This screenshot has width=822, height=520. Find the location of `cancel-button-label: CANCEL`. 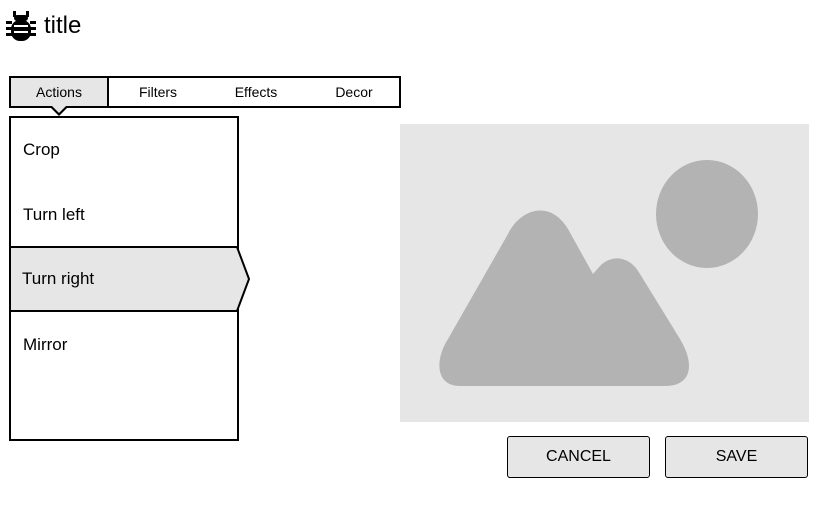

cancel-button-label: CANCEL is located at coordinates (578, 456).